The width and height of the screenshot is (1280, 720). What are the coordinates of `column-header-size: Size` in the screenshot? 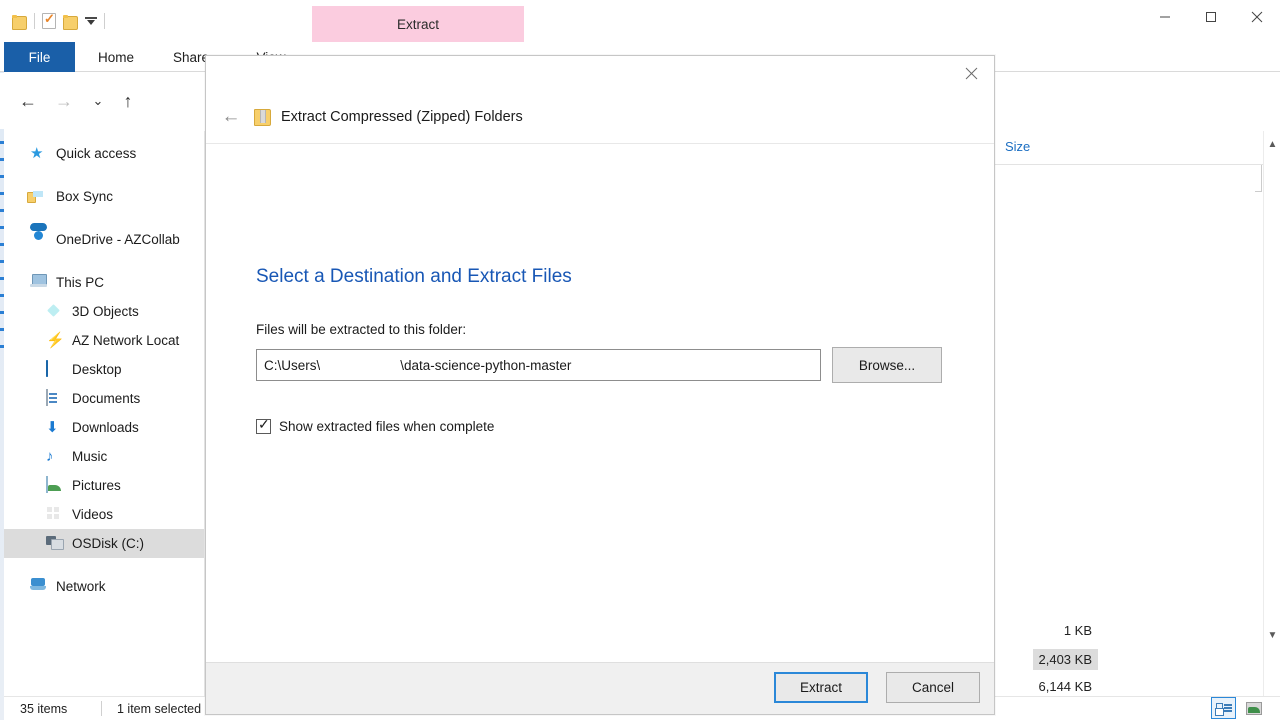 It's located at (1017, 146).